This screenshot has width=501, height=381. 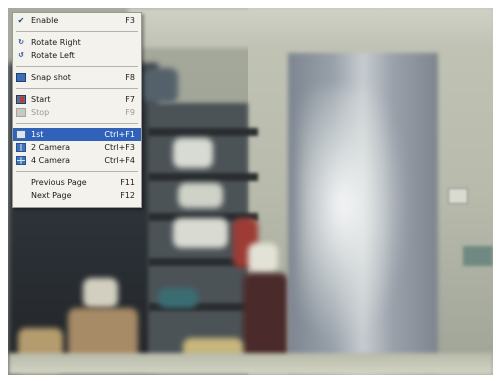 I want to click on check-icon: ✔, so click(x=21, y=20).